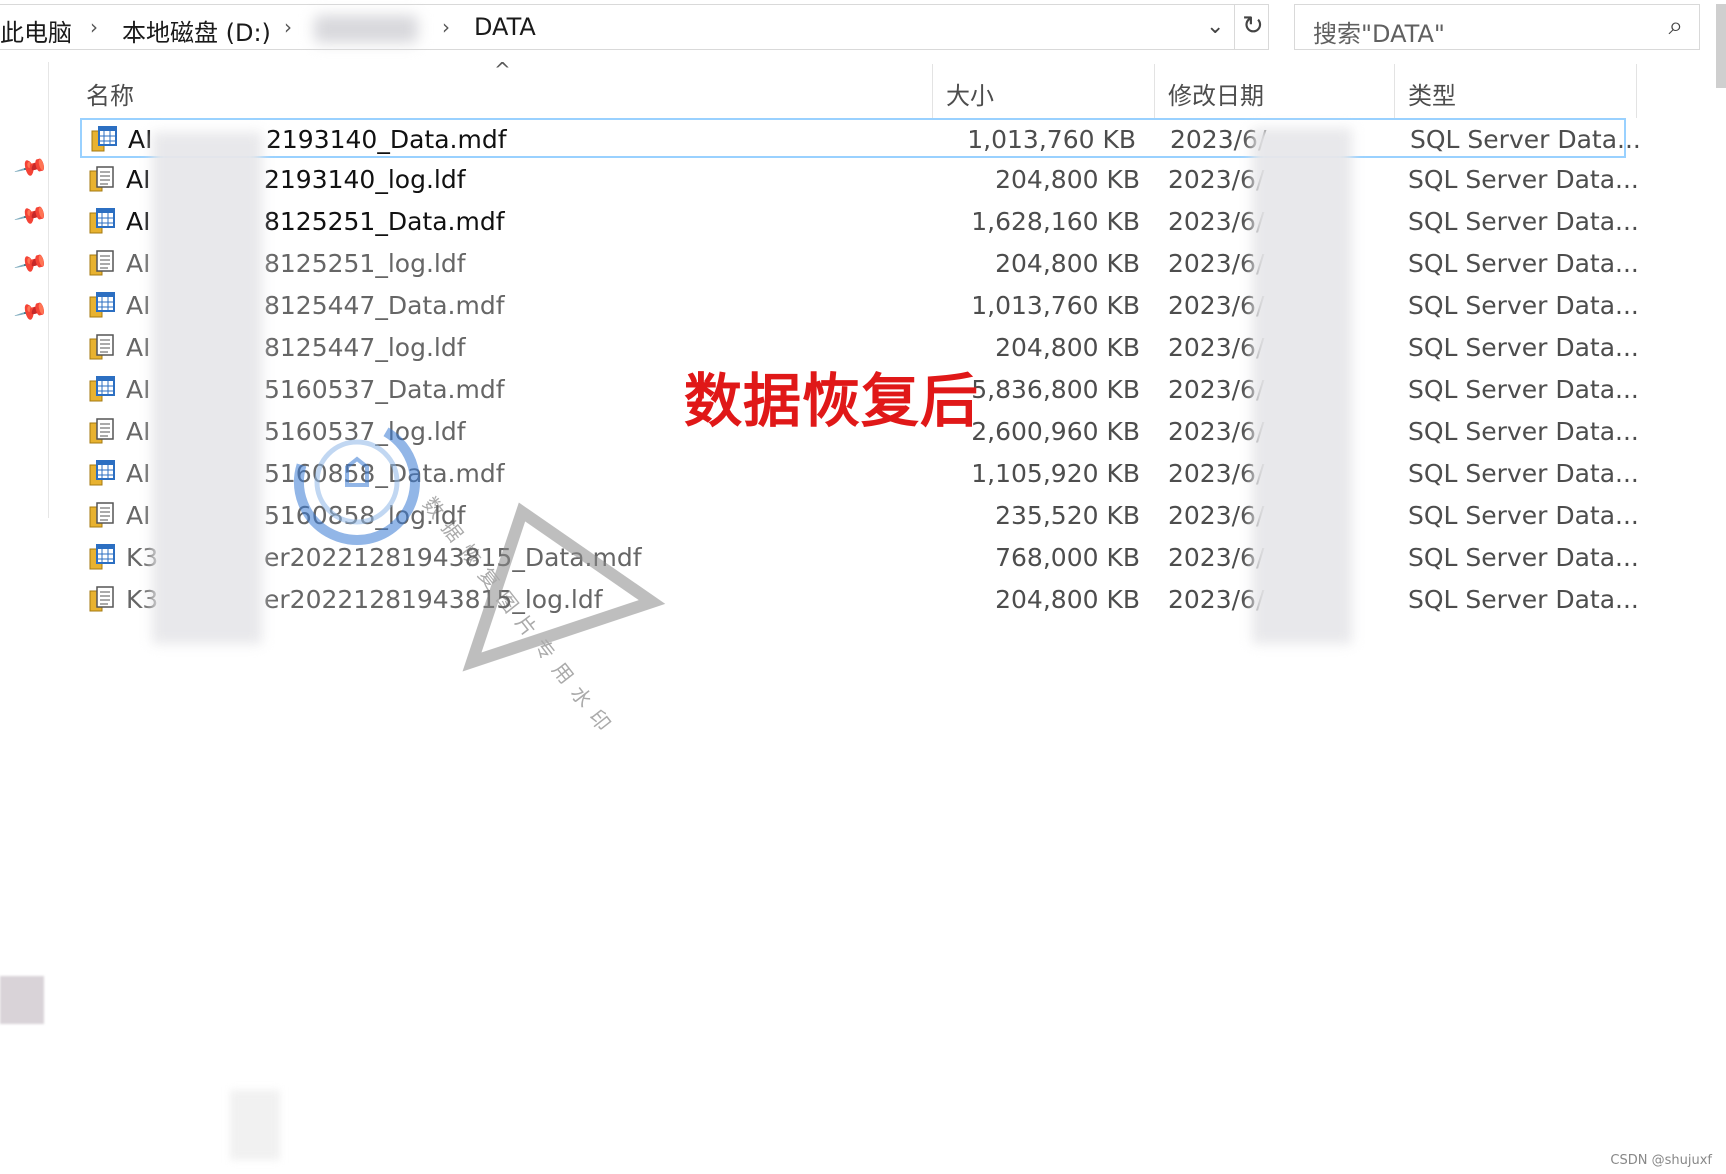  What do you see at coordinates (22, 1000) in the screenshot?
I see `nav-thumbnail` at bounding box center [22, 1000].